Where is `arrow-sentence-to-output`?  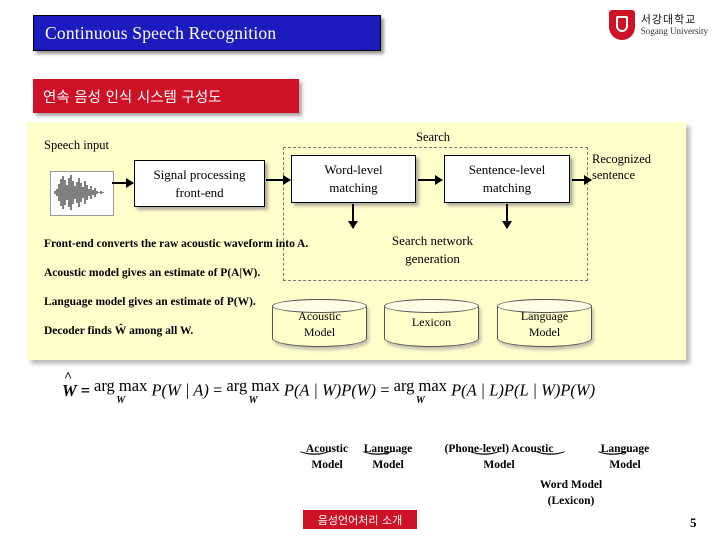
arrow-sentence-to-output is located at coordinates (582, 180).